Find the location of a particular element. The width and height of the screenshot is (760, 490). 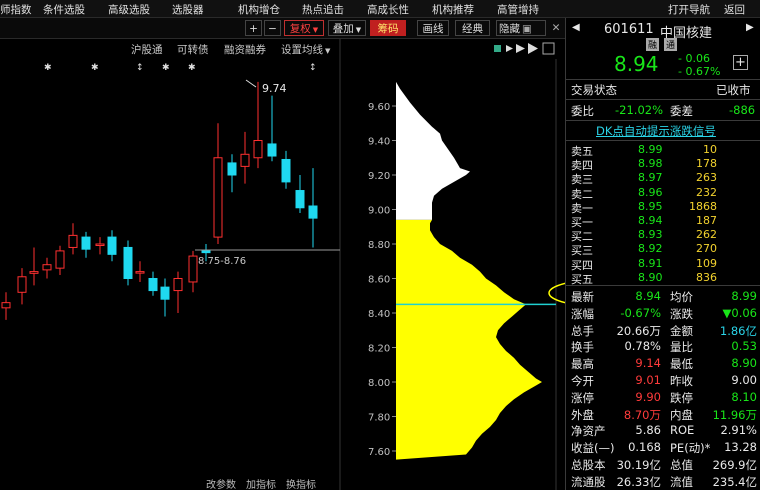

stat-label: 流通股 is located at coordinates (588, 481).